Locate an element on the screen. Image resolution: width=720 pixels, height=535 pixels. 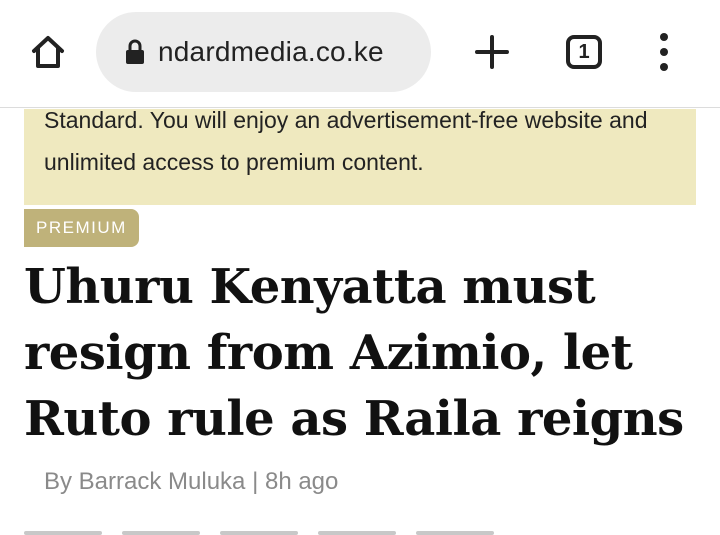
premium-badge-label: PREMIUM is located at coordinates (81, 227).